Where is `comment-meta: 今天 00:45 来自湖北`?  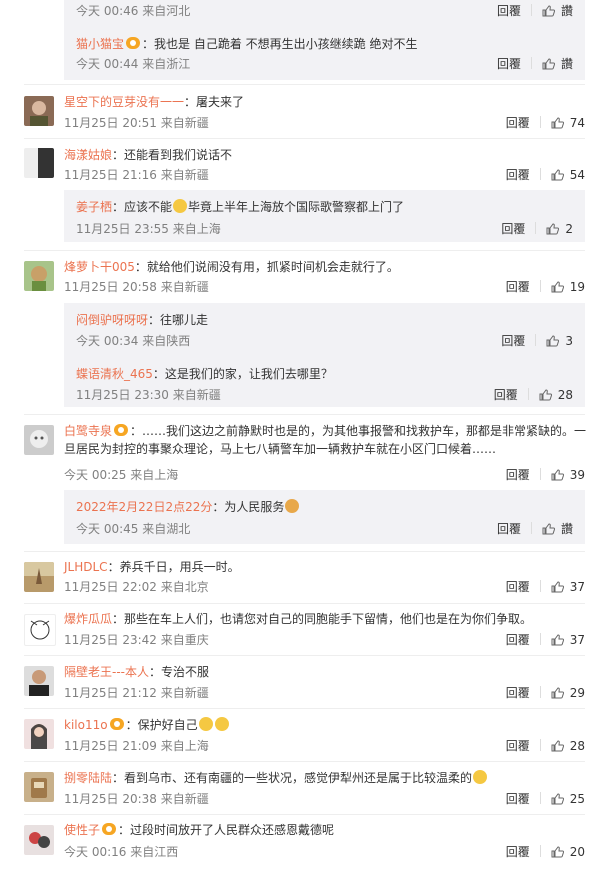
comment-meta: 今天 00:45 来自湖北 is located at coordinates (133, 529).